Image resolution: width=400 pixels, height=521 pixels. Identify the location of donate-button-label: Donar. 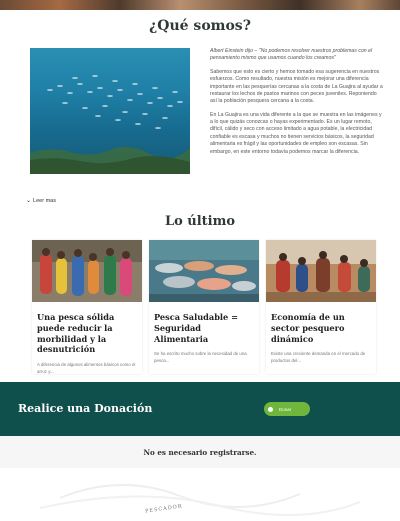
(285, 409).